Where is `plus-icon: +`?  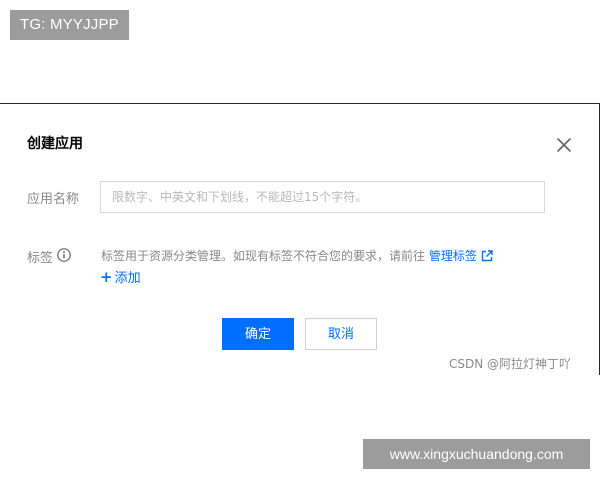 plus-icon: + is located at coordinates (106, 277).